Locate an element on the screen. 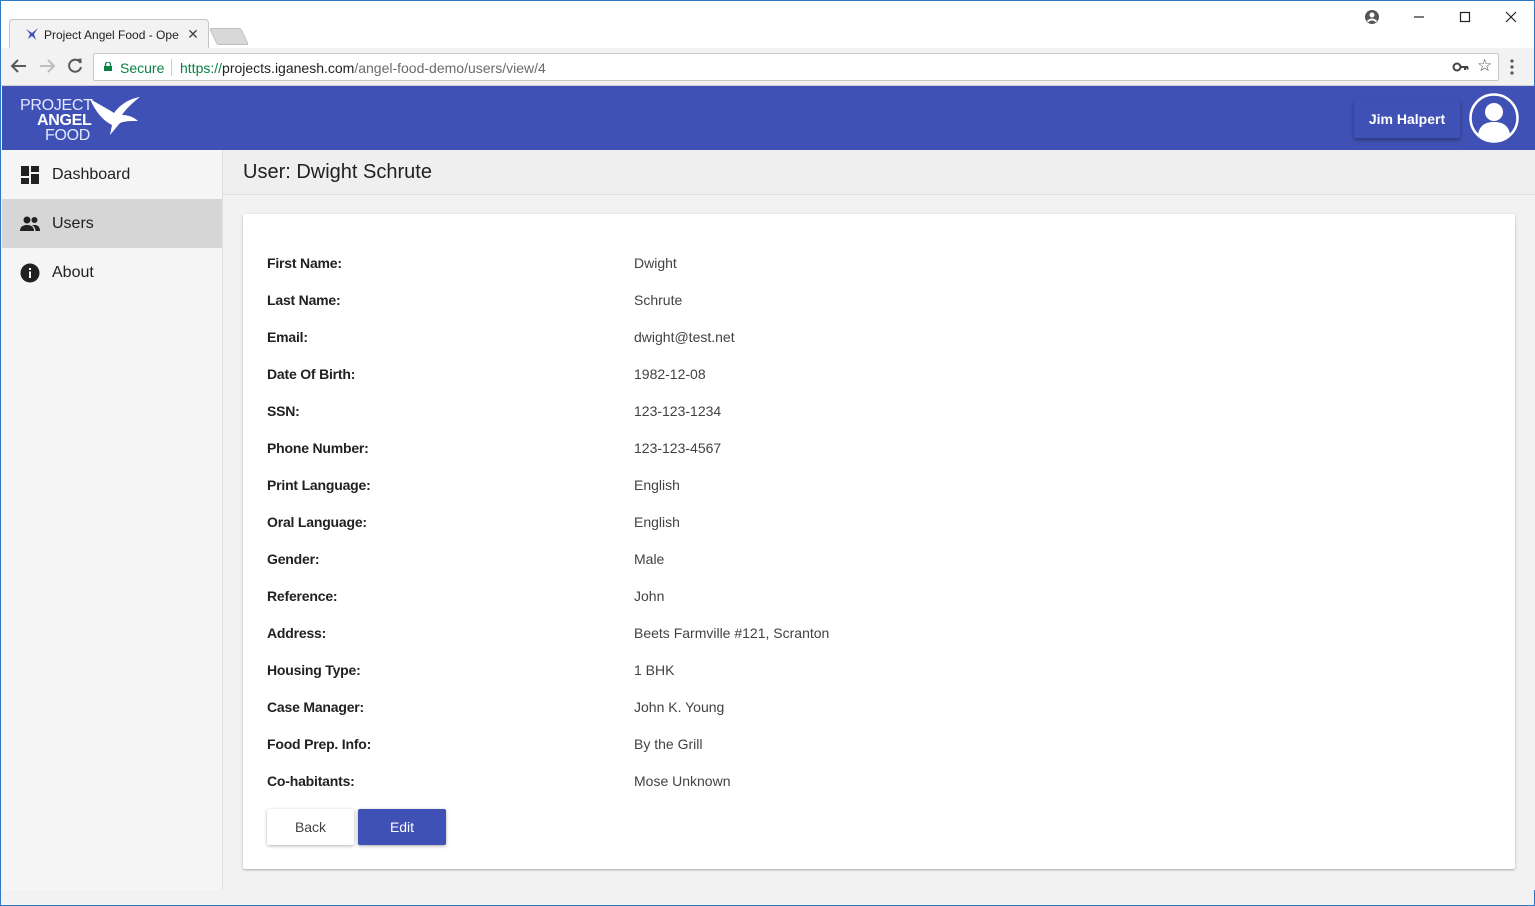 This screenshot has height=906, width=1535. detail-label: SSN: is located at coordinates (283, 410).